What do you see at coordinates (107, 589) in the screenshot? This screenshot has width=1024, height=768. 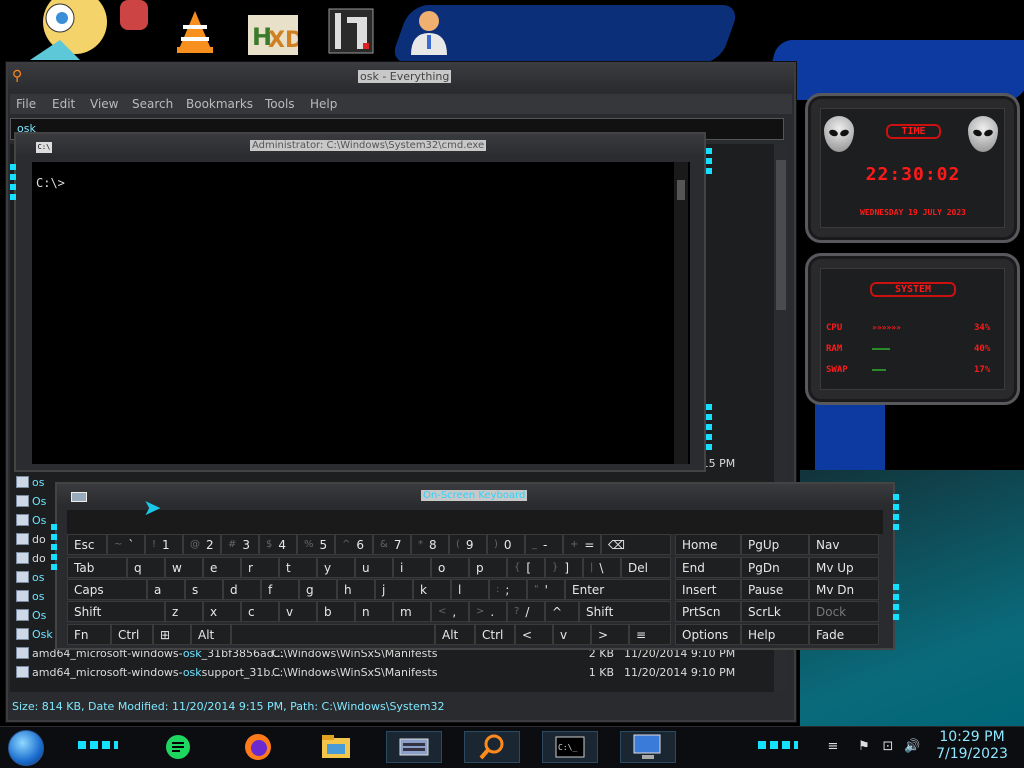 I see `key-caps: Caps` at bounding box center [107, 589].